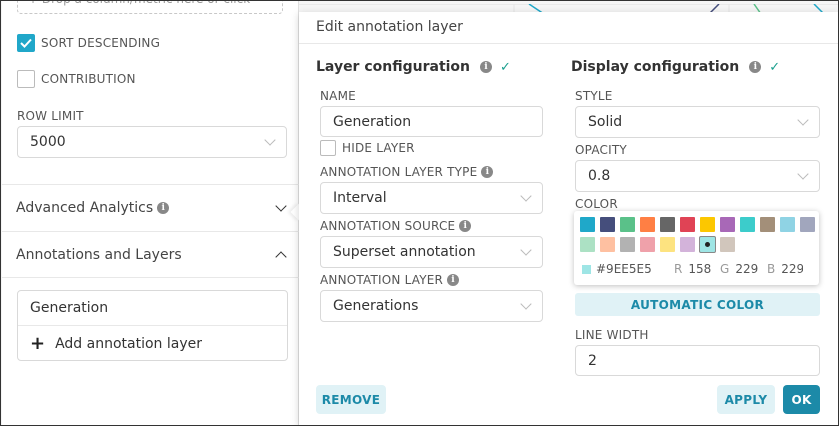  I want to click on color-picker: #9EE5E5 R 158 G 229 B 229, so click(696, 248).